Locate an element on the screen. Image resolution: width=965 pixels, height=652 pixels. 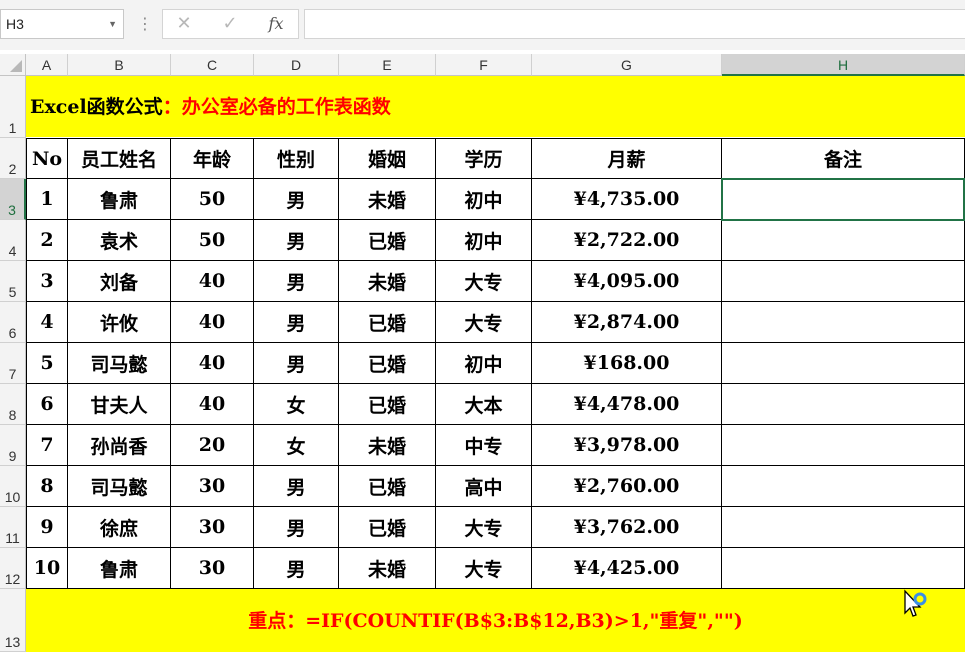
cell-c3: 50 is located at coordinates (212, 199).